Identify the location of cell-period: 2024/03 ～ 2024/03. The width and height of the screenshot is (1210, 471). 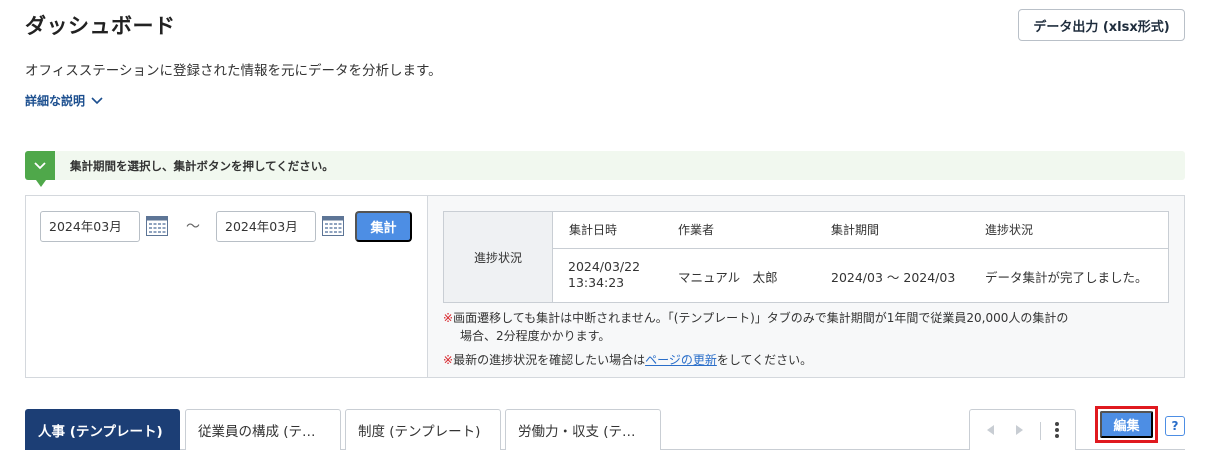
(893, 277).